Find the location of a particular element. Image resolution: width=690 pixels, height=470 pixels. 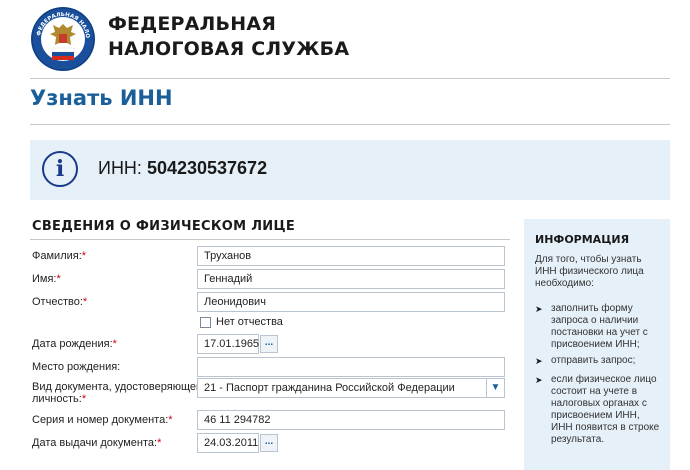

fns-emblem-logo: ФЕДЕРАЛЬНАЯ НАЛОГОВАЯ СЛУЖБА is located at coordinates (63, 39).